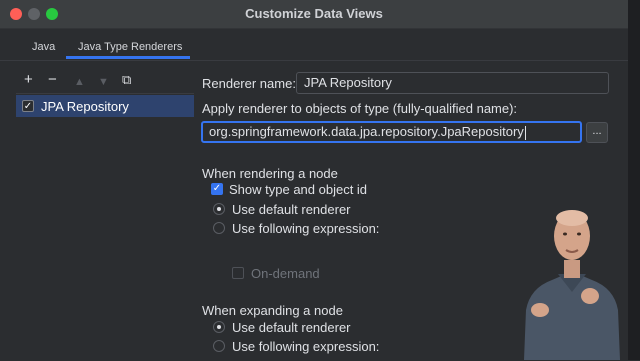 This screenshot has height=361, width=640. What do you see at coordinates (28, 106) in the screenshot?
I see `renderer-enabled-checkbox: ✓` at bounding box center [28, 106].